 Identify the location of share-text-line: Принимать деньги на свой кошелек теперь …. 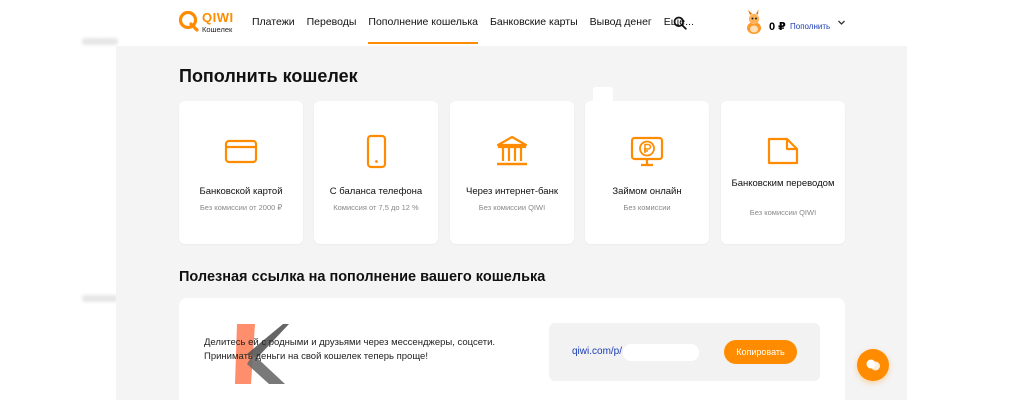
(316, 356).